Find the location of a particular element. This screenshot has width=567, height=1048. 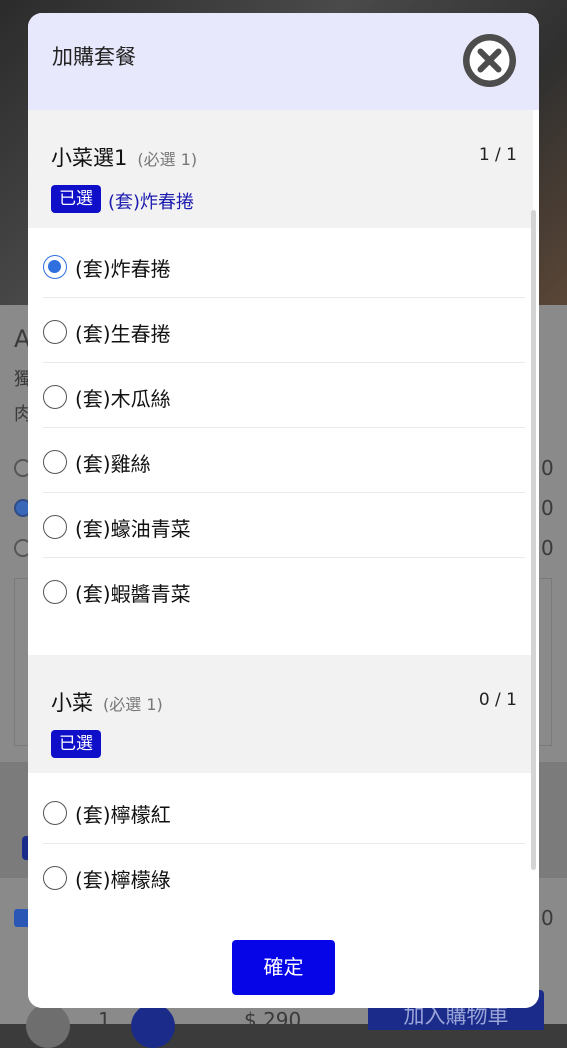

minus-icon is located at coordinates (48, 1026).